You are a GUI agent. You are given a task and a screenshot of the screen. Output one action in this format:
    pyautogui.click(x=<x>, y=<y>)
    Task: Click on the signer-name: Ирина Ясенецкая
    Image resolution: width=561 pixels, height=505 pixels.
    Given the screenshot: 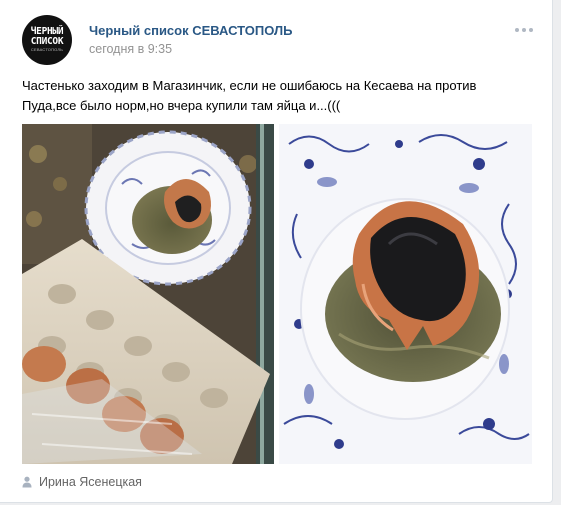 What is the action you would take?
    pyautogui.click(x=90, y=482)
    